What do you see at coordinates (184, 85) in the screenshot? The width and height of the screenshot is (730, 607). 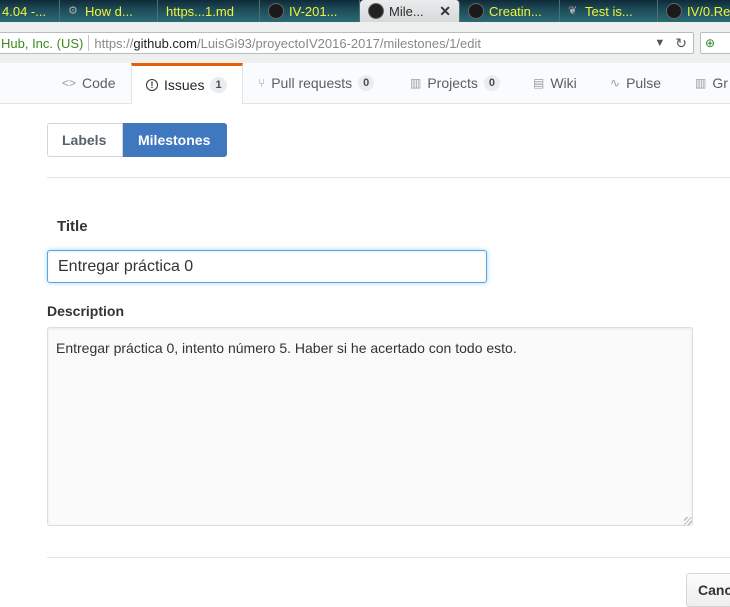 I see `tab-label: Issues` at bounding box center [184, 85].